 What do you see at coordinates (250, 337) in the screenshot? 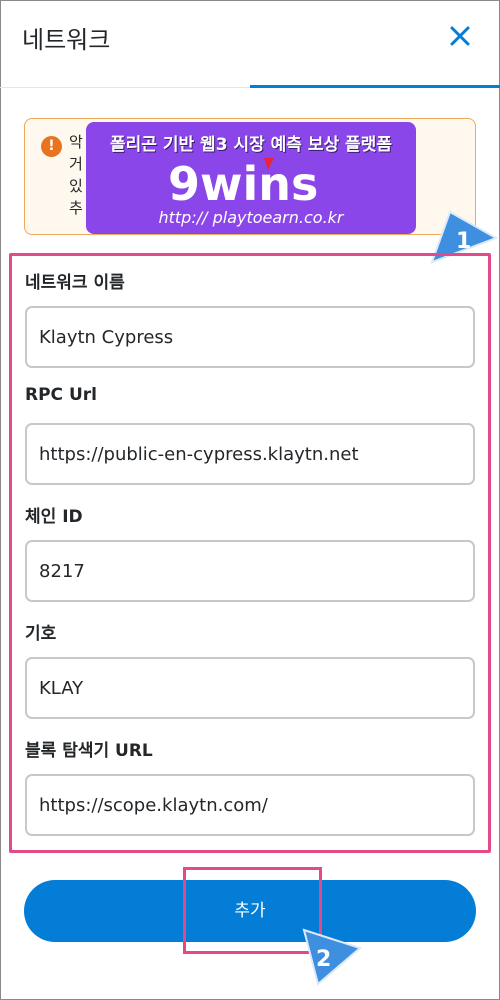
I see `network-name-input: Klaytn Cypress` at bounding box center [250, 337].